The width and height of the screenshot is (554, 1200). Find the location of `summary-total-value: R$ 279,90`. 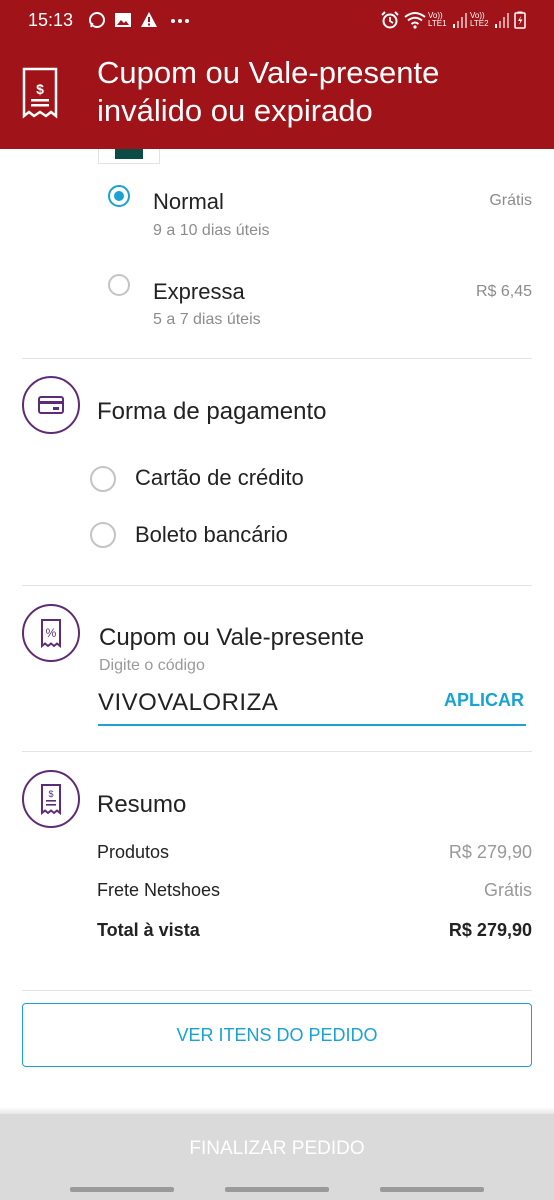

summary-total-value: R$ 279,90 is located at coordinates (490, 930).